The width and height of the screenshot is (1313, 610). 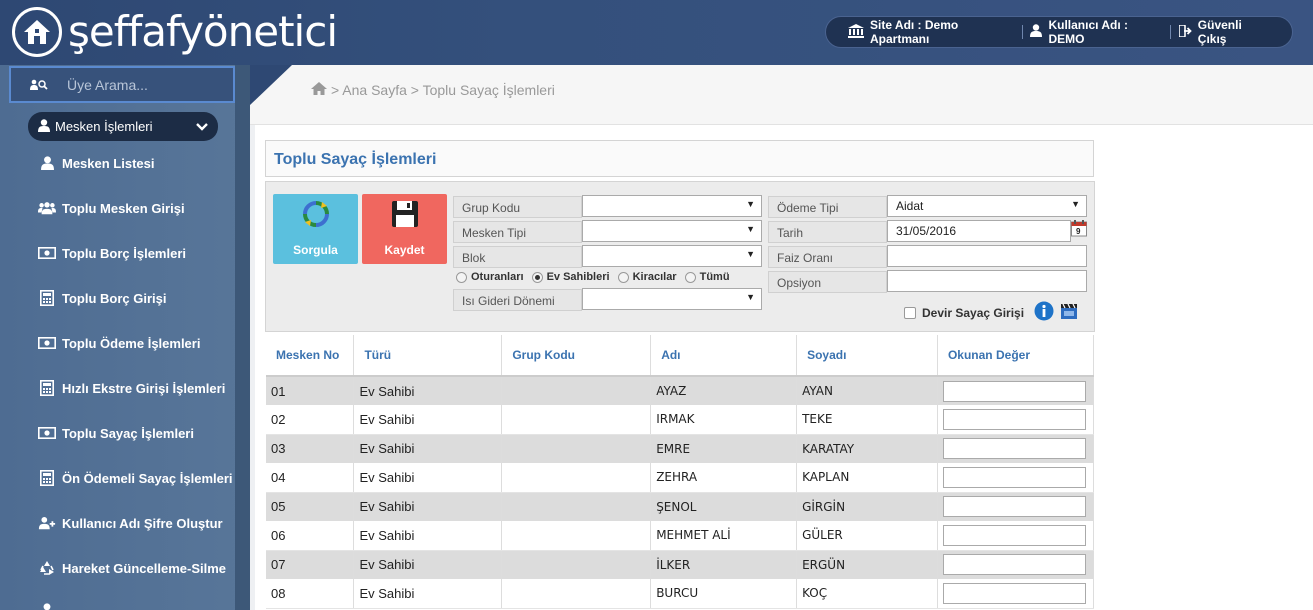 I want to click on sidebar-item-kullanici-sifre: Kullanıcı Adı Şifre Oluştur, so click(x=130, y=523).